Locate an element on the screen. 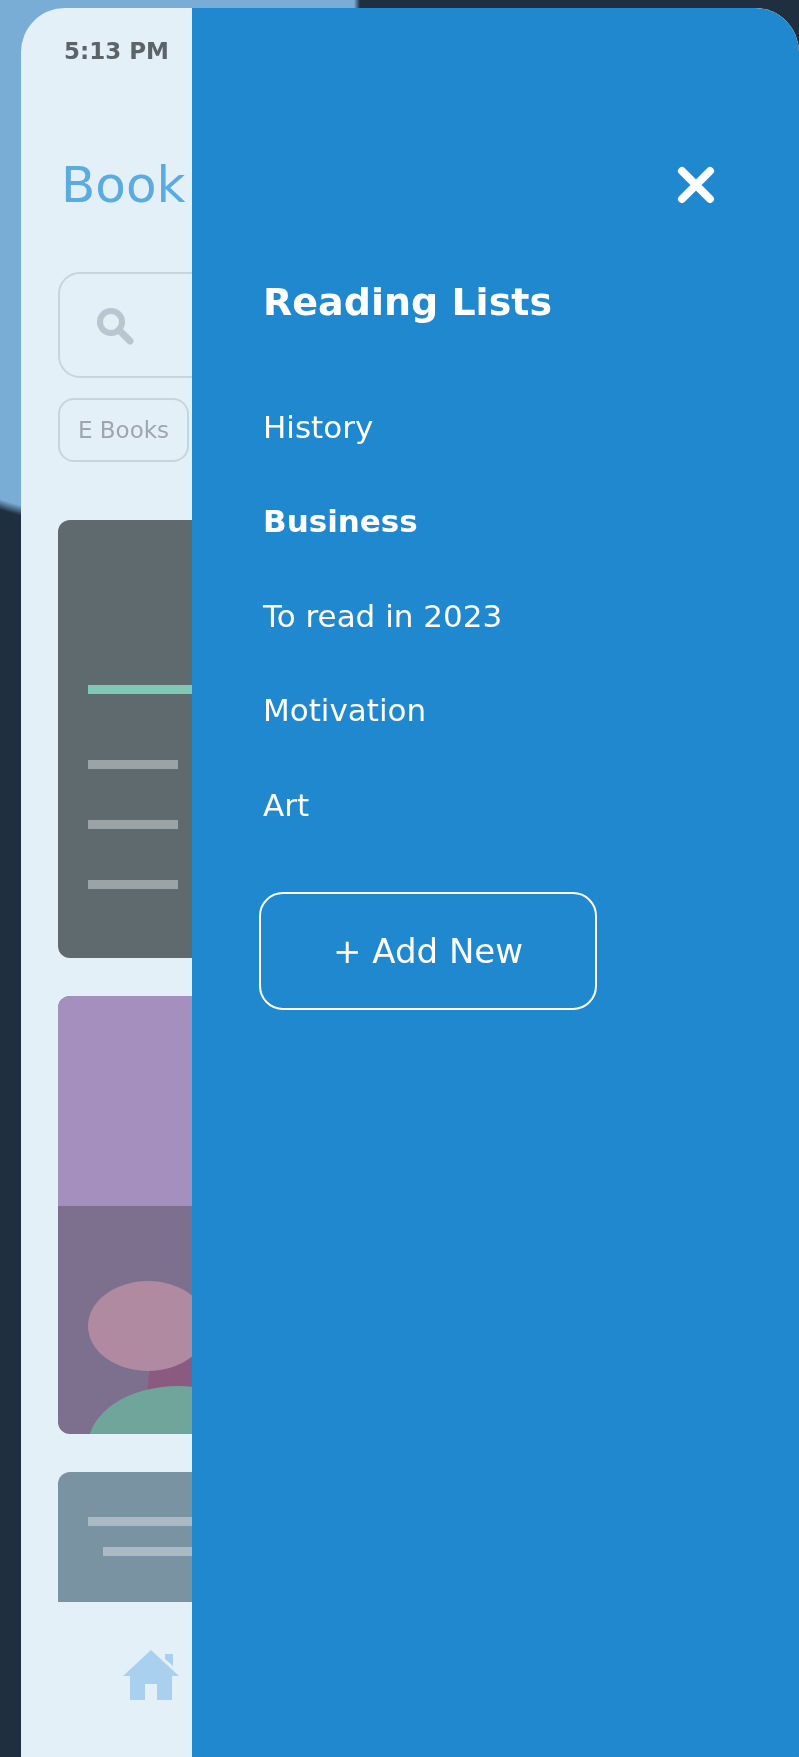 The width and height of the screenshot is (799, 1757). filter-chip: E Books is located at coordinates (124, 430).